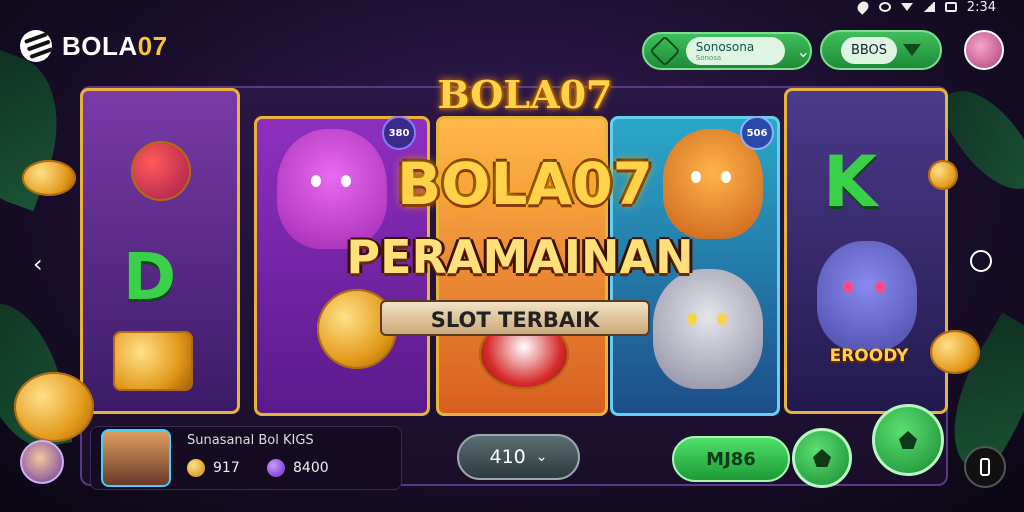 The image size is (1024, 512). Describe the element at coordinates (850, 182) in the screenshot. I see `reel-symbol-k: K` at that location.